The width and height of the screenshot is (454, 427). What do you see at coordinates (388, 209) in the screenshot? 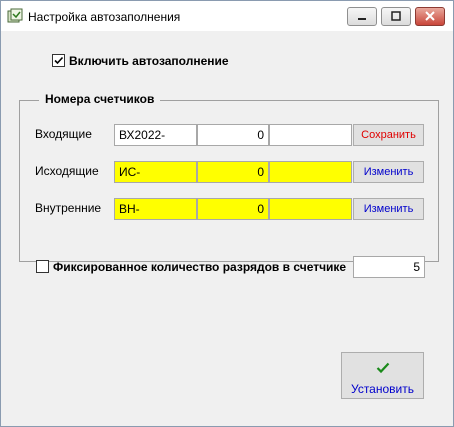
I see `internal-edit-button: Изменить` at bounding box center [388, 209].